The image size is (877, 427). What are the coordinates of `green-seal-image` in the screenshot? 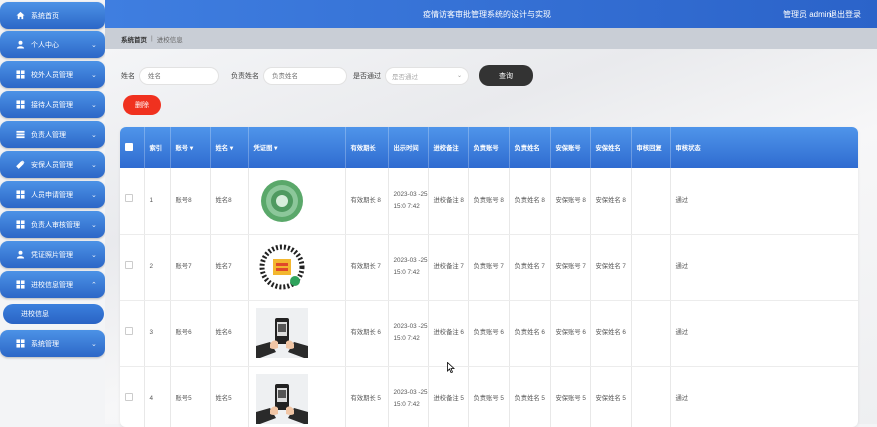 It's located at (281, 200).